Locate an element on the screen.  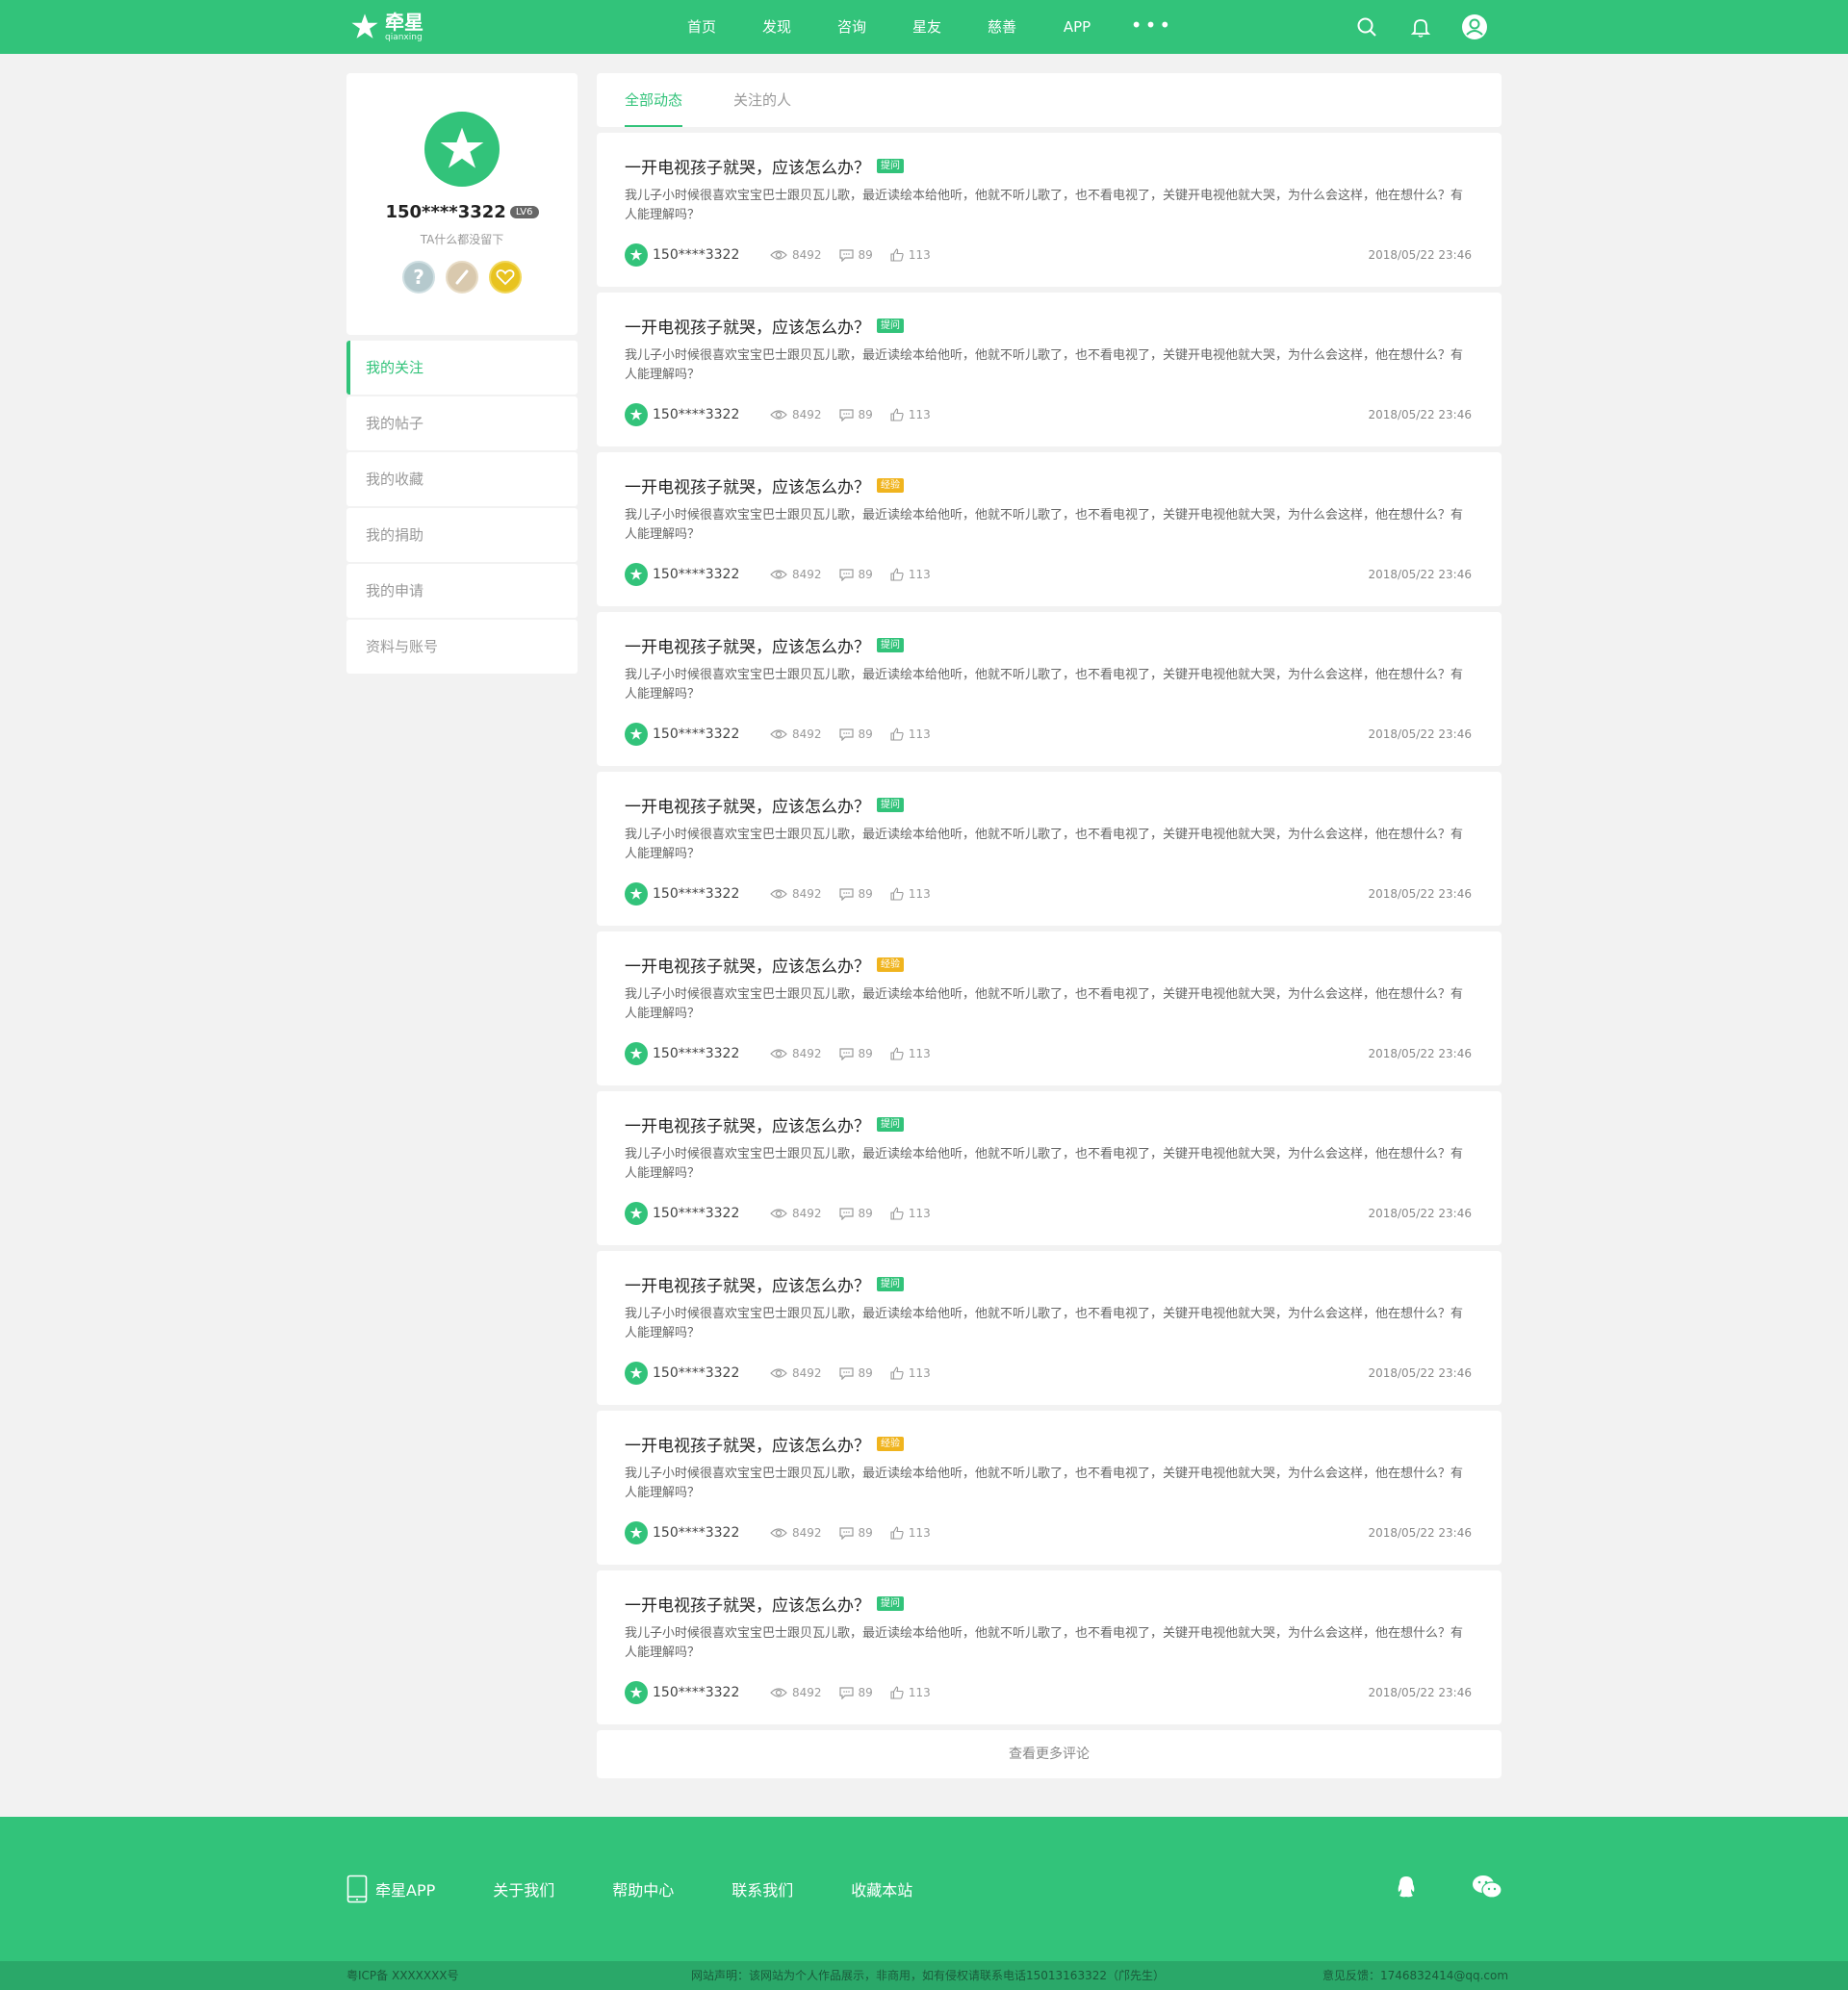
sidebar-item-account: 资料与账号 is located at coordinates (462, 647).